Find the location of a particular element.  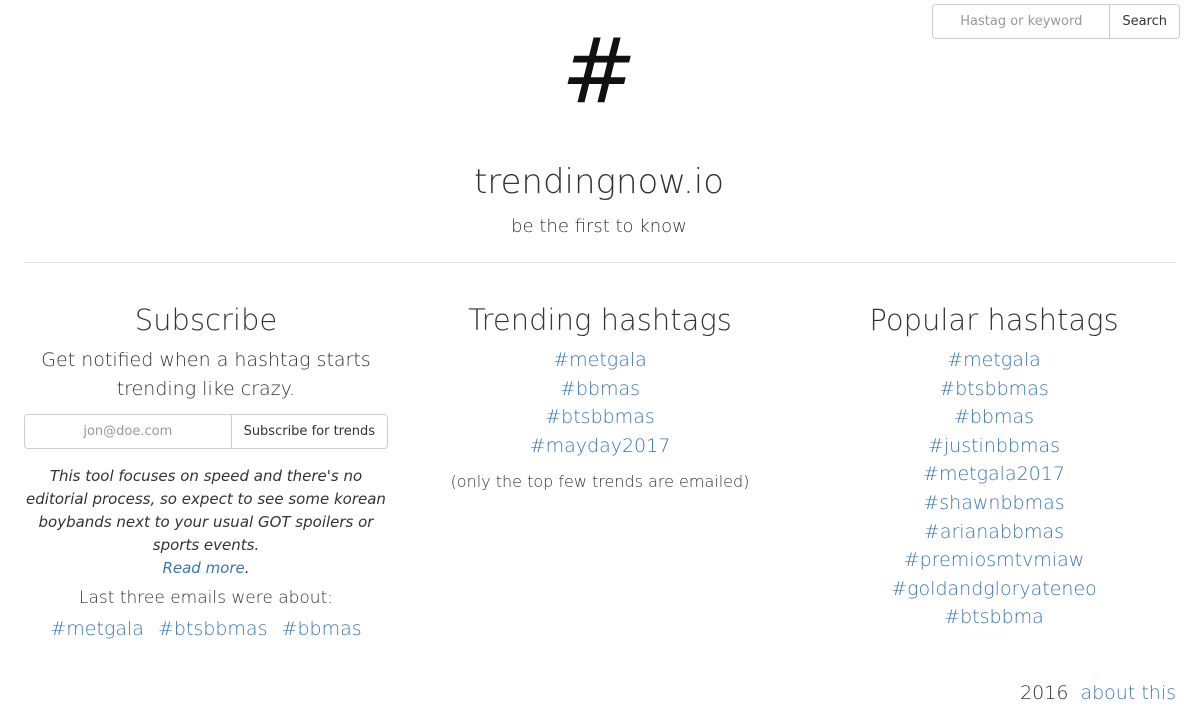

trending-note: (only the top few trends are emailed) is located at coordinates (600, 482).